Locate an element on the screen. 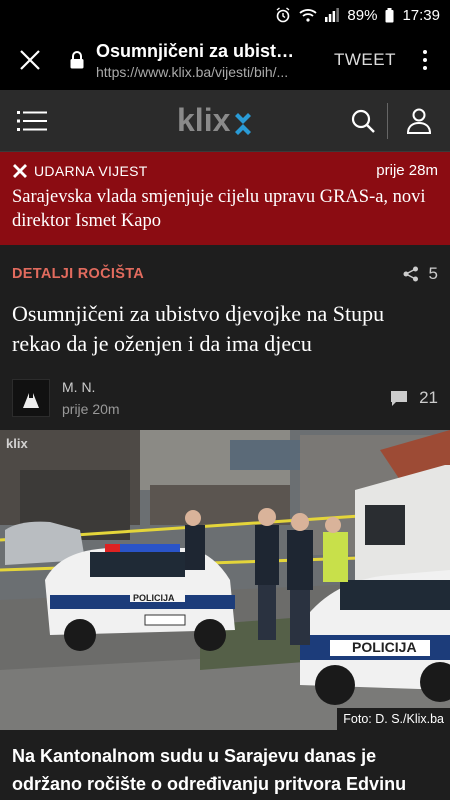  photo-credit: Foto: D. S./Klix.ba is located at coordinates (393, 719).